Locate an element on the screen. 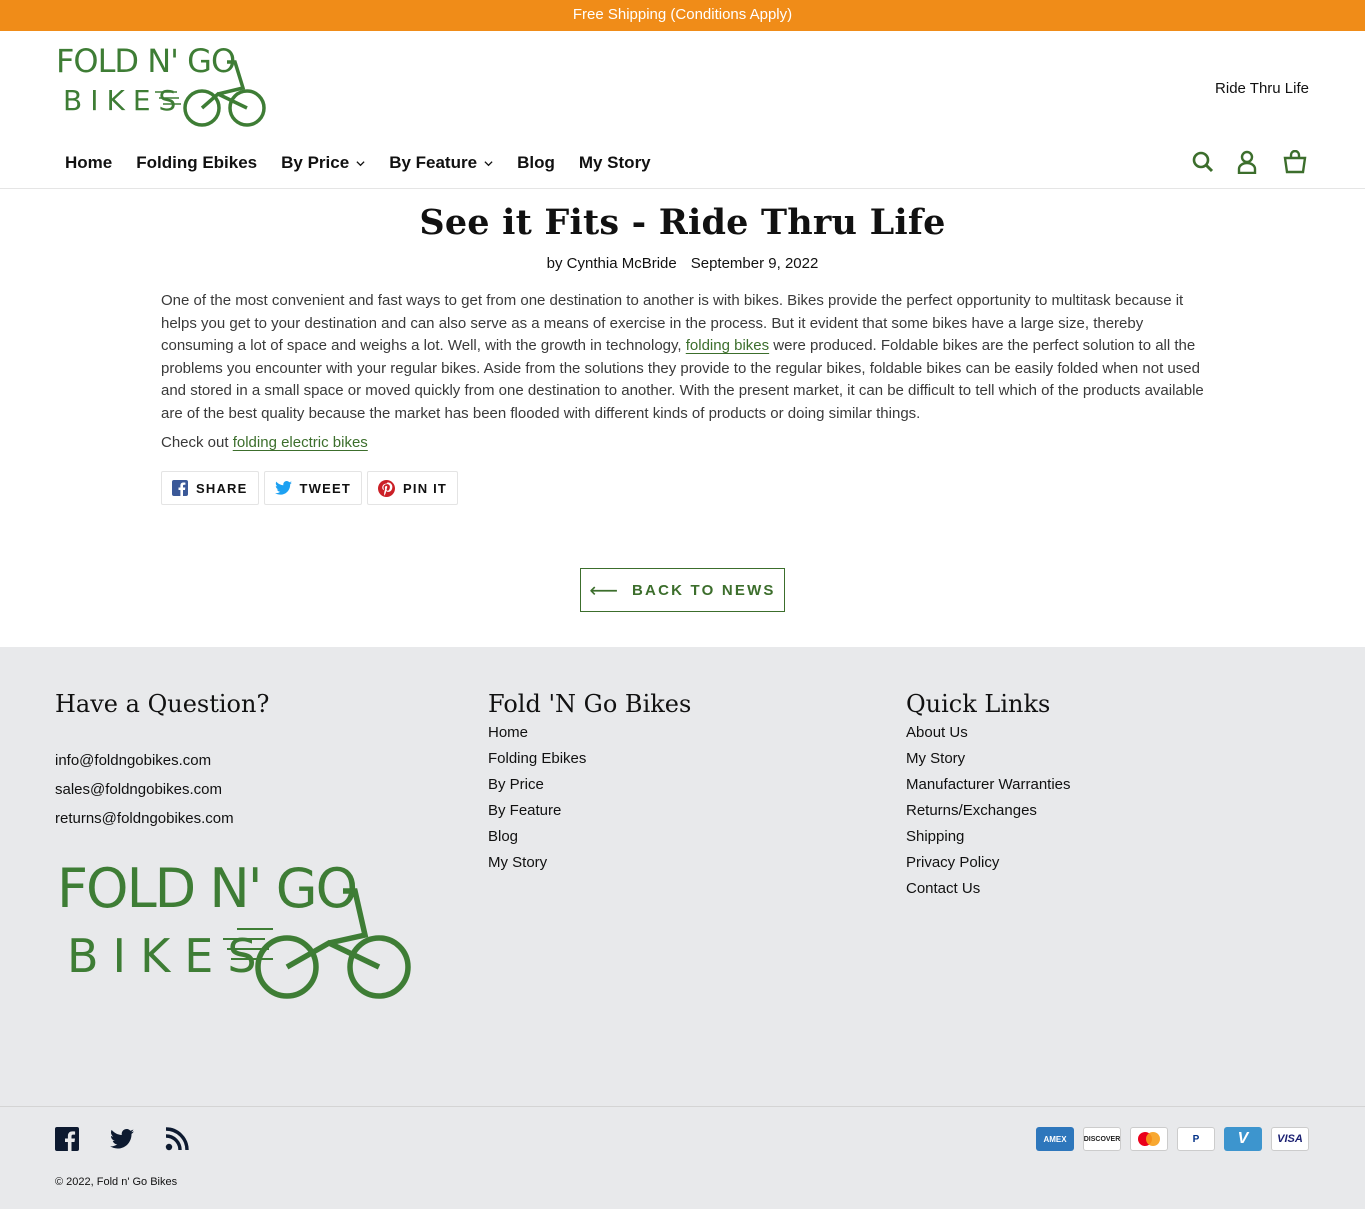 The width and height of the screenshot is (1365, 1209). back-to-news-button: ⟵ BACK TO NEWS is located at coordinates (682, 590).